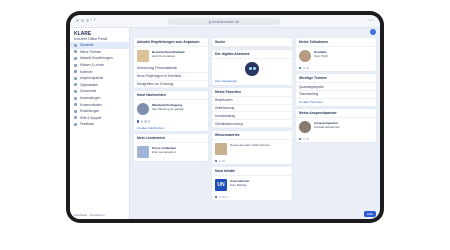 Image resolution: width=450 pixels, height=250 pixels. What do you see at coordinates (92, 78) in the screenshot?
I see `sidebar-item-label: Ansprechpartner` at bounding box center [92, 78].